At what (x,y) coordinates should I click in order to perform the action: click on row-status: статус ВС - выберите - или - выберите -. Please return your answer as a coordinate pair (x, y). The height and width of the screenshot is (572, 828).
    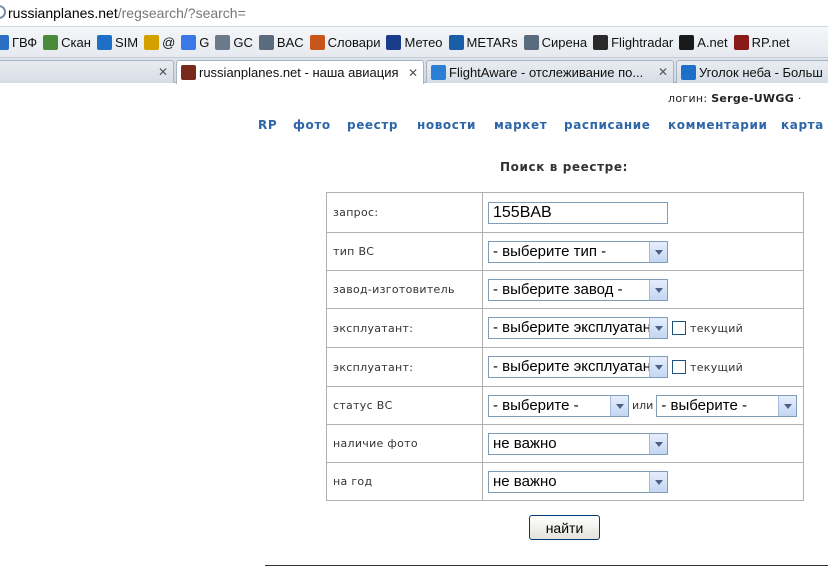
    Looking at the image, I should click on (565, 405).